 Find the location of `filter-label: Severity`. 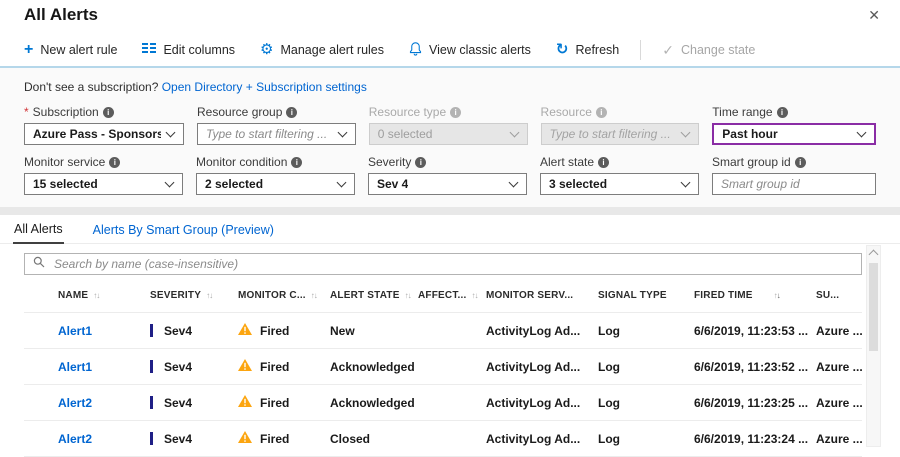

filter-label: Severity is located at coordinates (390, 162).